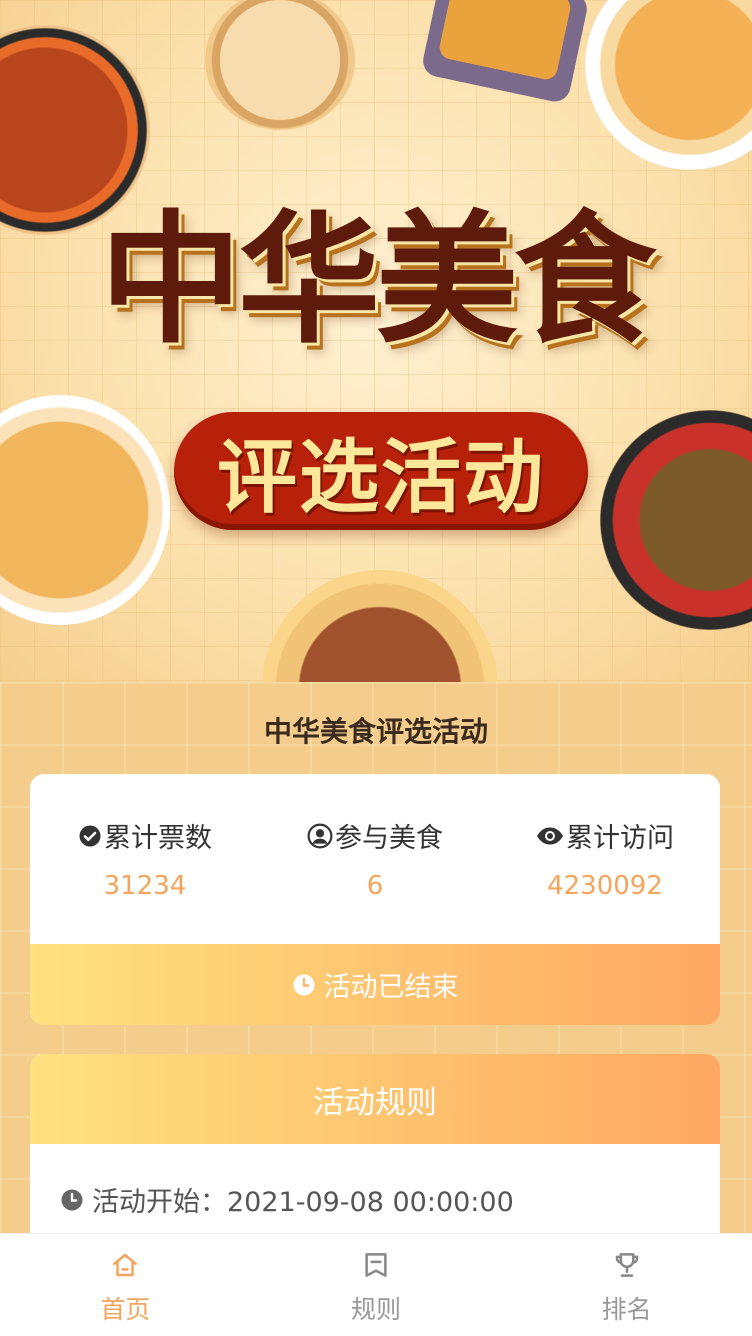 The width and height of the screenshot is (752, 1336). Describe the element at coordinates (375, 1099) in the screenshot. I see `rules-header: 活动规则` at that location.